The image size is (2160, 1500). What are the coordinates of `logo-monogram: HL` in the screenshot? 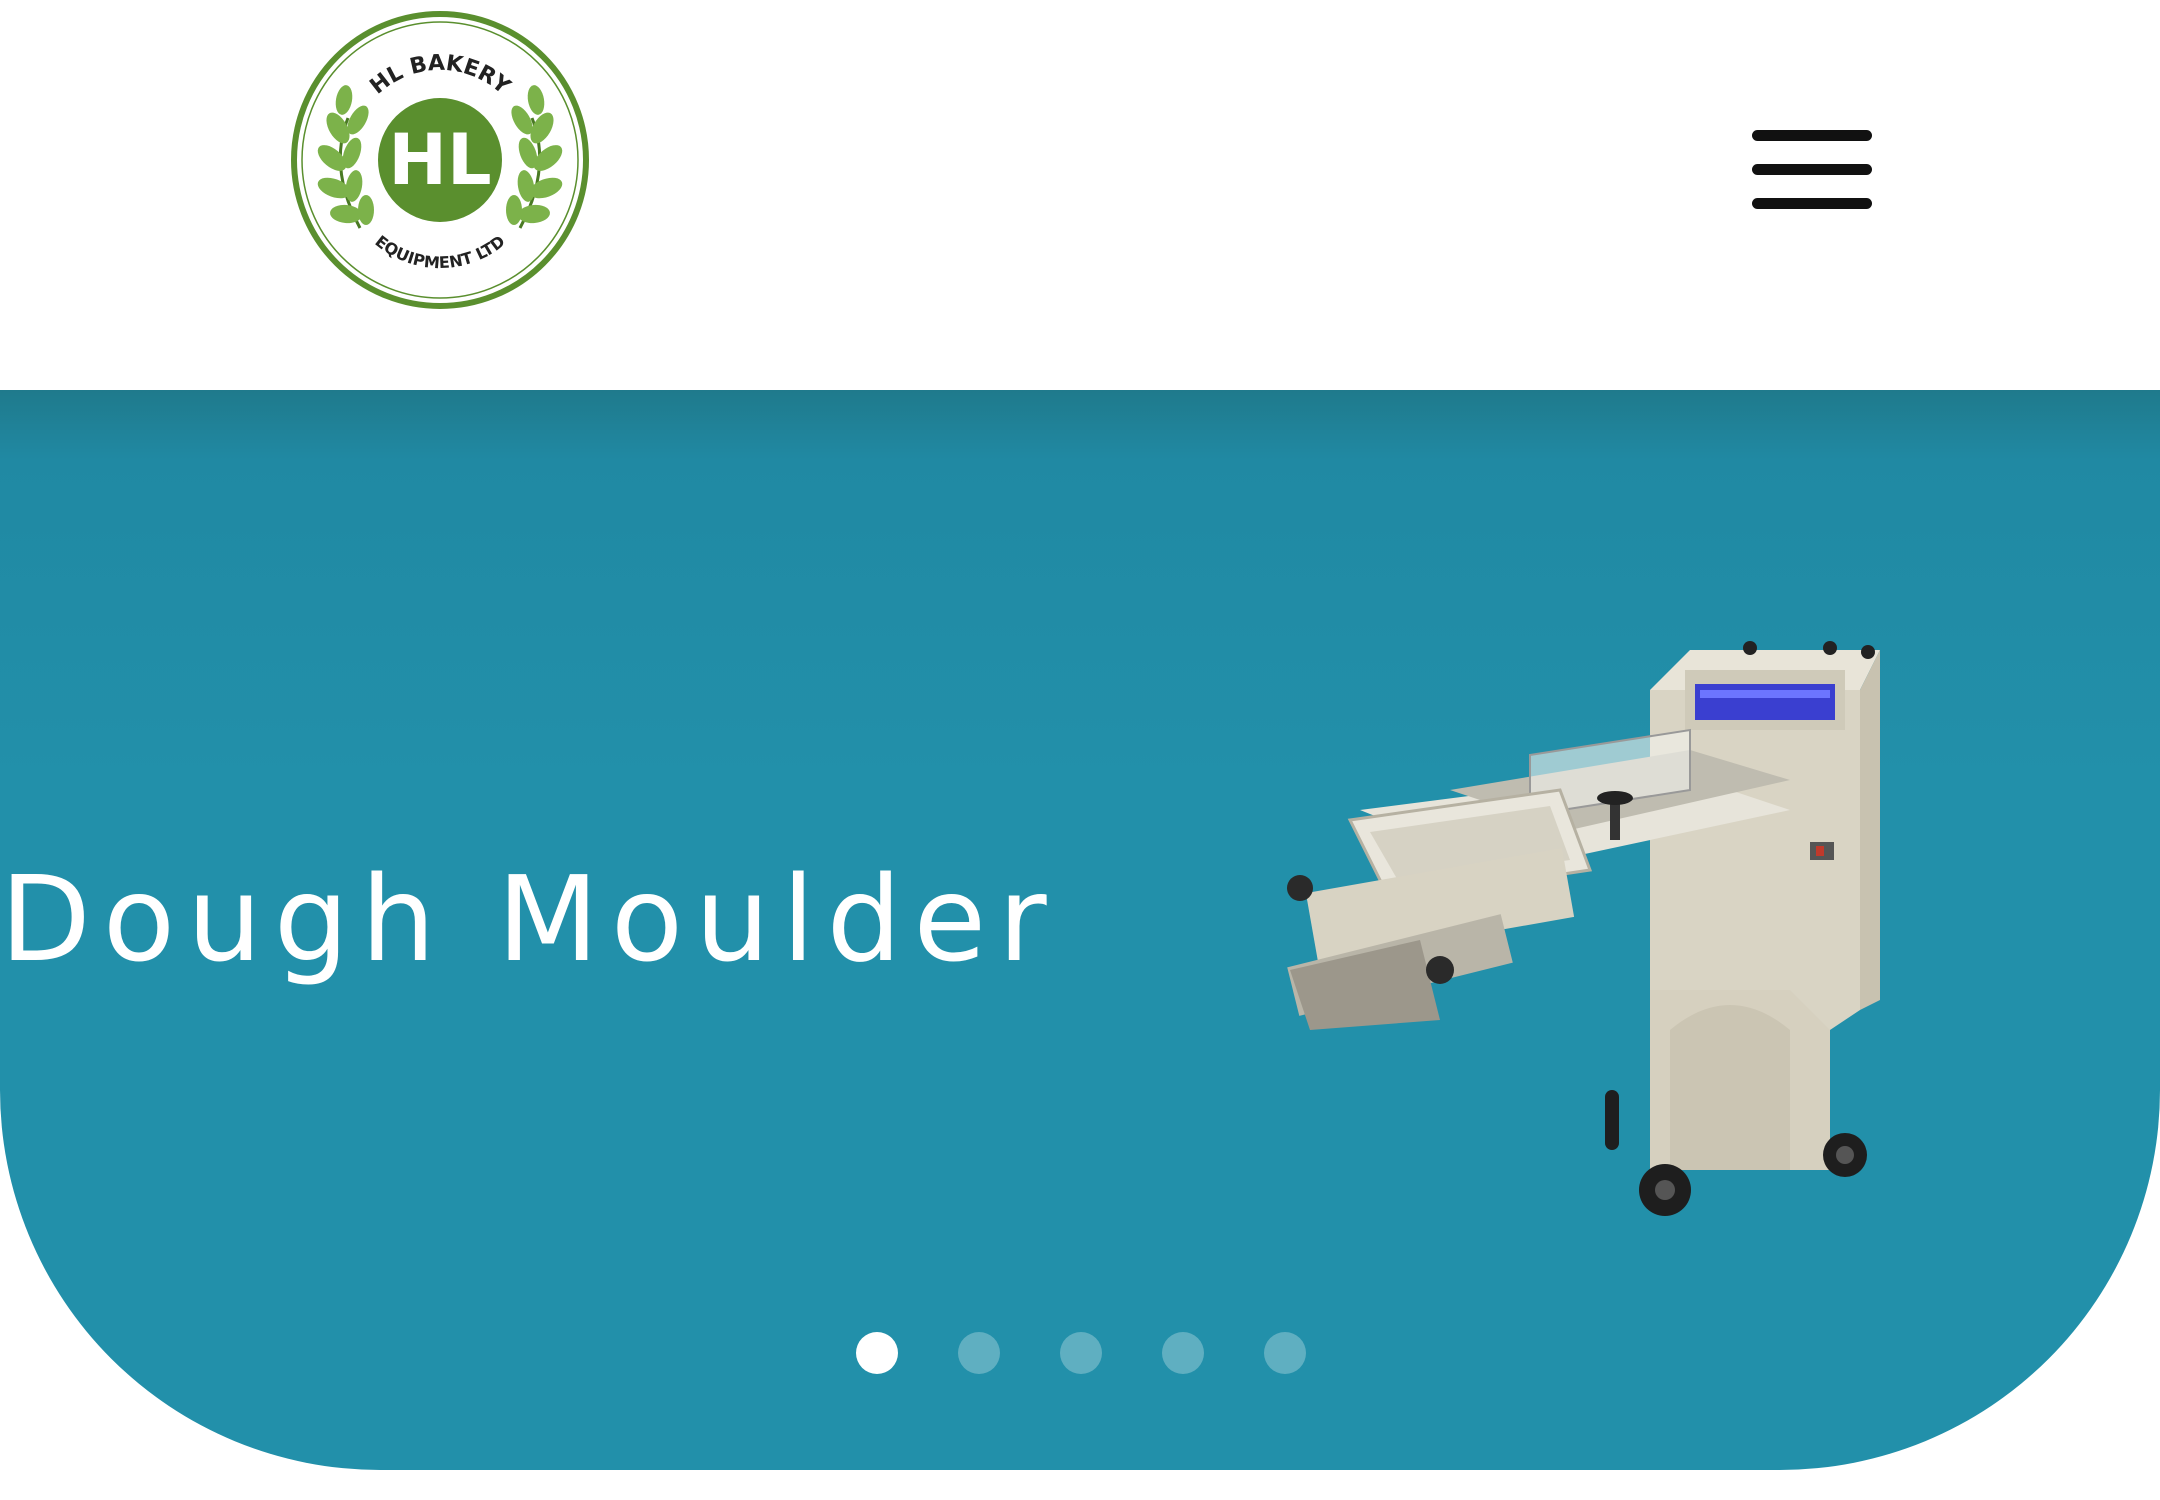 It's located at (439, 160).